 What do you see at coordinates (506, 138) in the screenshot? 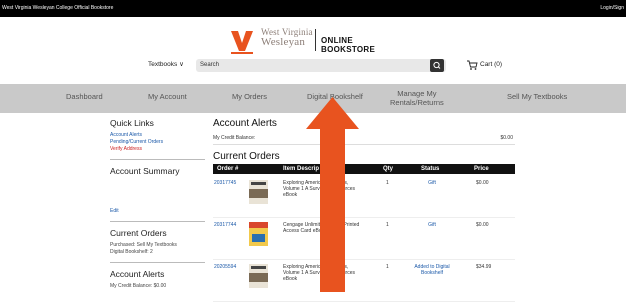
I see `credit-value: $0.00` at bounding box center [506, 138].